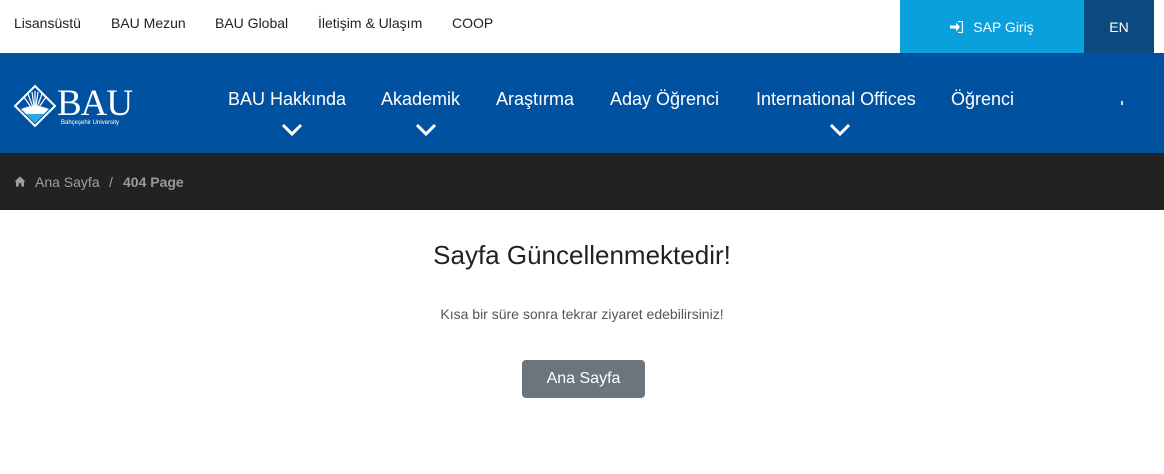 The image size is (1164, 474). Describe the element at coordinates (20, 181) in the screenshot. I see `home-icon` at that location.